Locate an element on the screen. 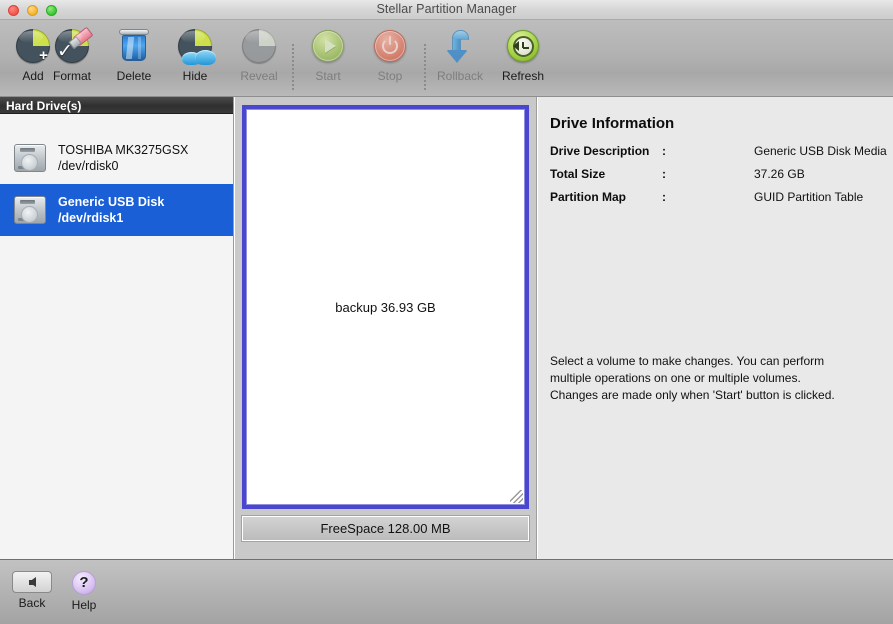 The width and height of the screenshot is (893, 624). info-row-total-size: Total Size : 37.26 GB is located at coordinates (721, 174).